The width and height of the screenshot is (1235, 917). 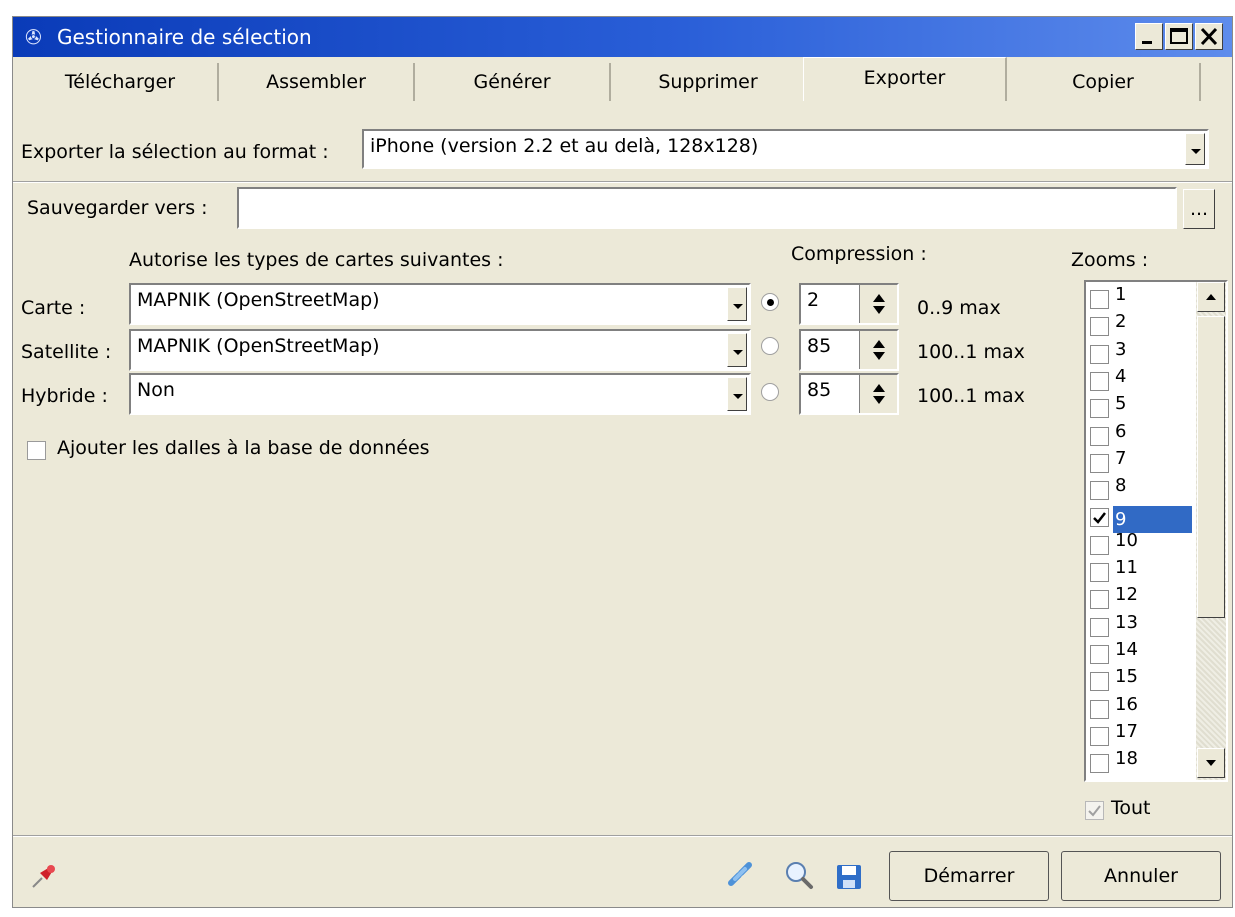 I want to click on zoom-list: 1 2 3 4 5 6 7 8 9 10 11 12 13 14 15 16 17 18, so click(x=1156, y=531).